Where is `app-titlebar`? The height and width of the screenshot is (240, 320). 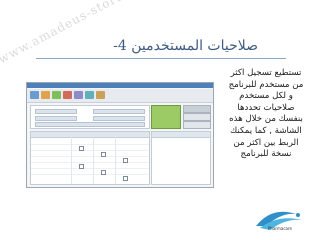
app-titlebar is located at coordinates (120, 85).